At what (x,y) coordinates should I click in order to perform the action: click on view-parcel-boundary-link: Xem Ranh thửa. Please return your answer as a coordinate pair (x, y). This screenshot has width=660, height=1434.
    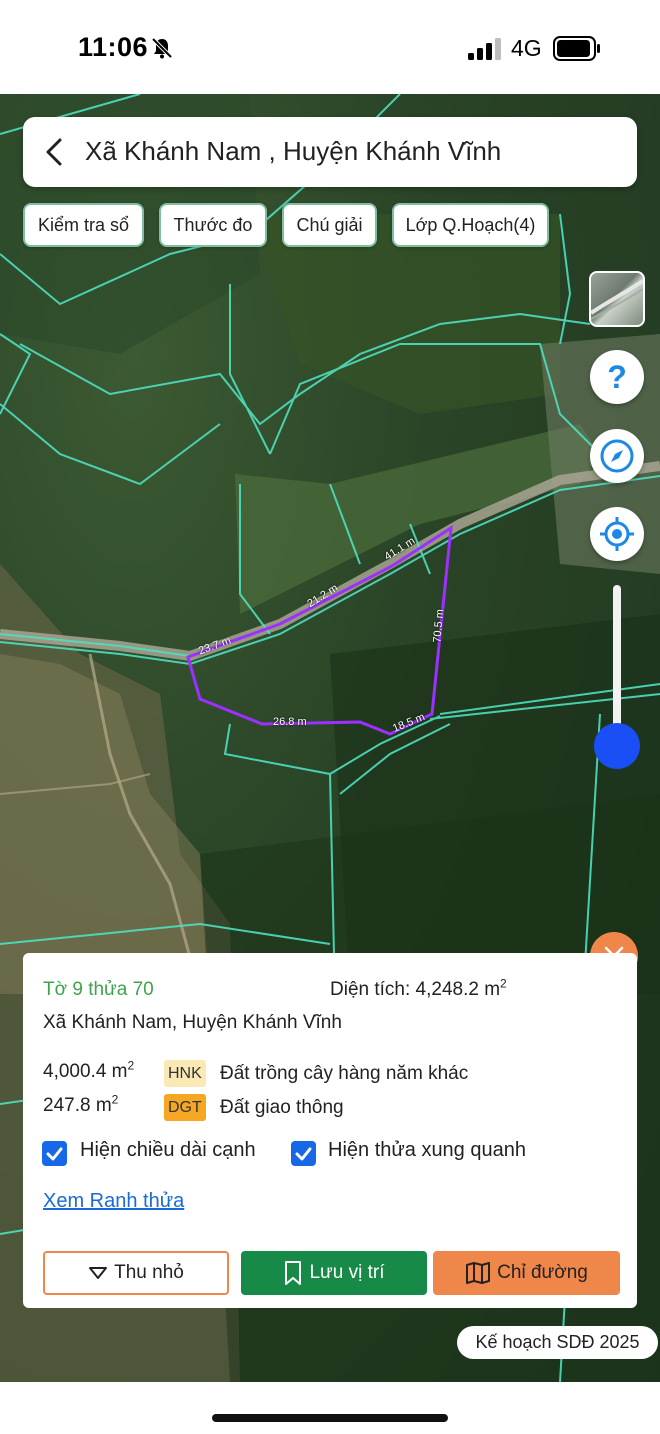
    Looking at the image, I should click on (113, 1201).